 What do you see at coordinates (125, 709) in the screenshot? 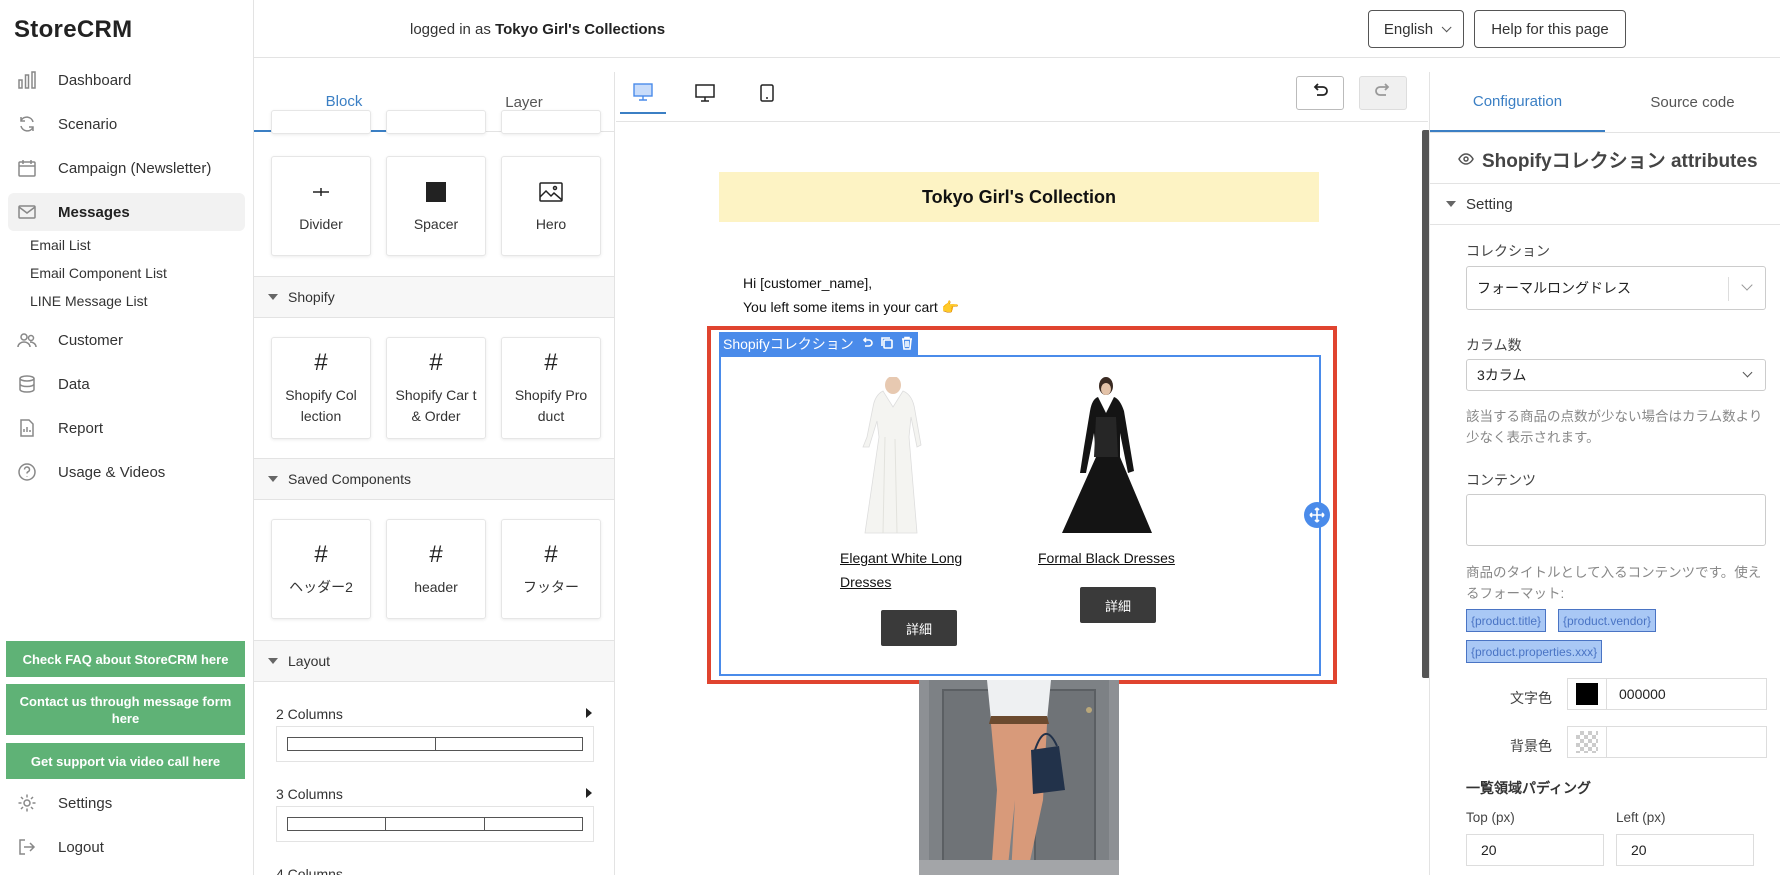
I see `contact-form-support-button: Contact us through message form here` at bounding box center [125, 709].